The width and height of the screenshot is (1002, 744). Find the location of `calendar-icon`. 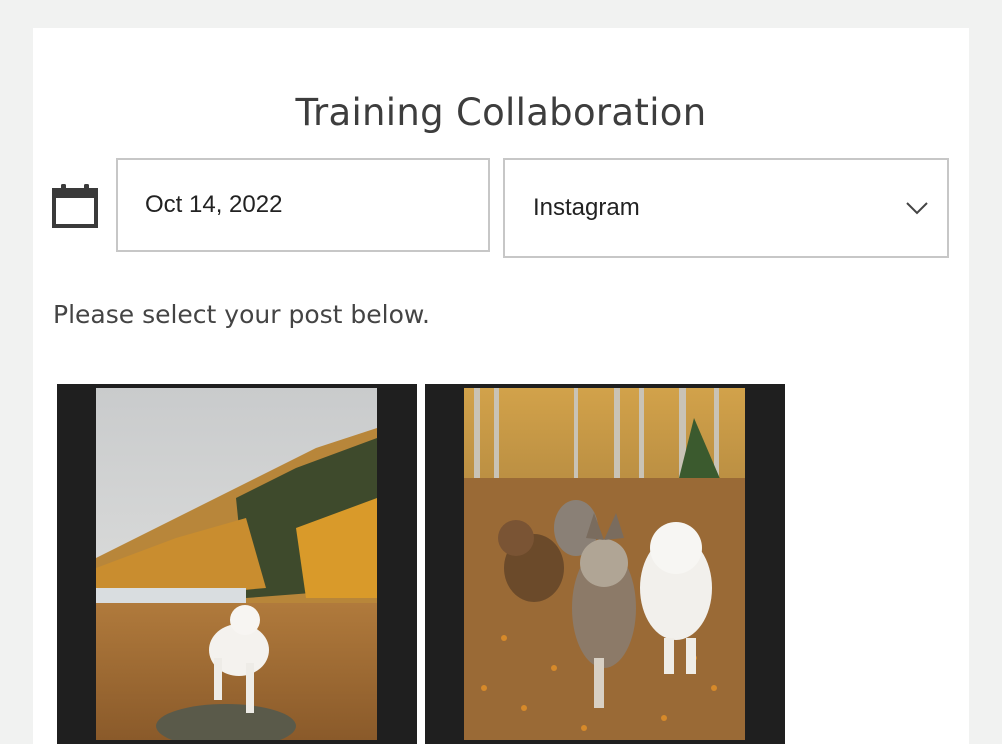

calendar-icon is located at coordinates (75, 206).